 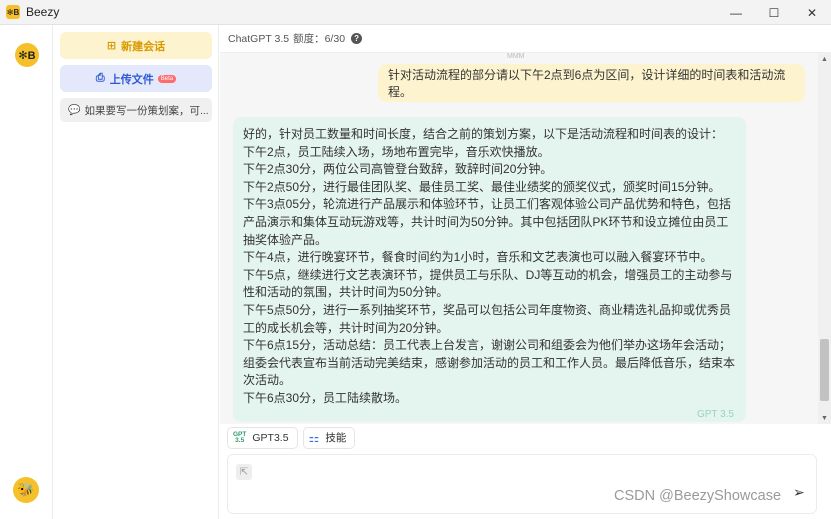 What do you see at coordinates (824, 59) in the screenshot?
I see `scroll-up-icon: ▲` at bounding box center [824, 59].